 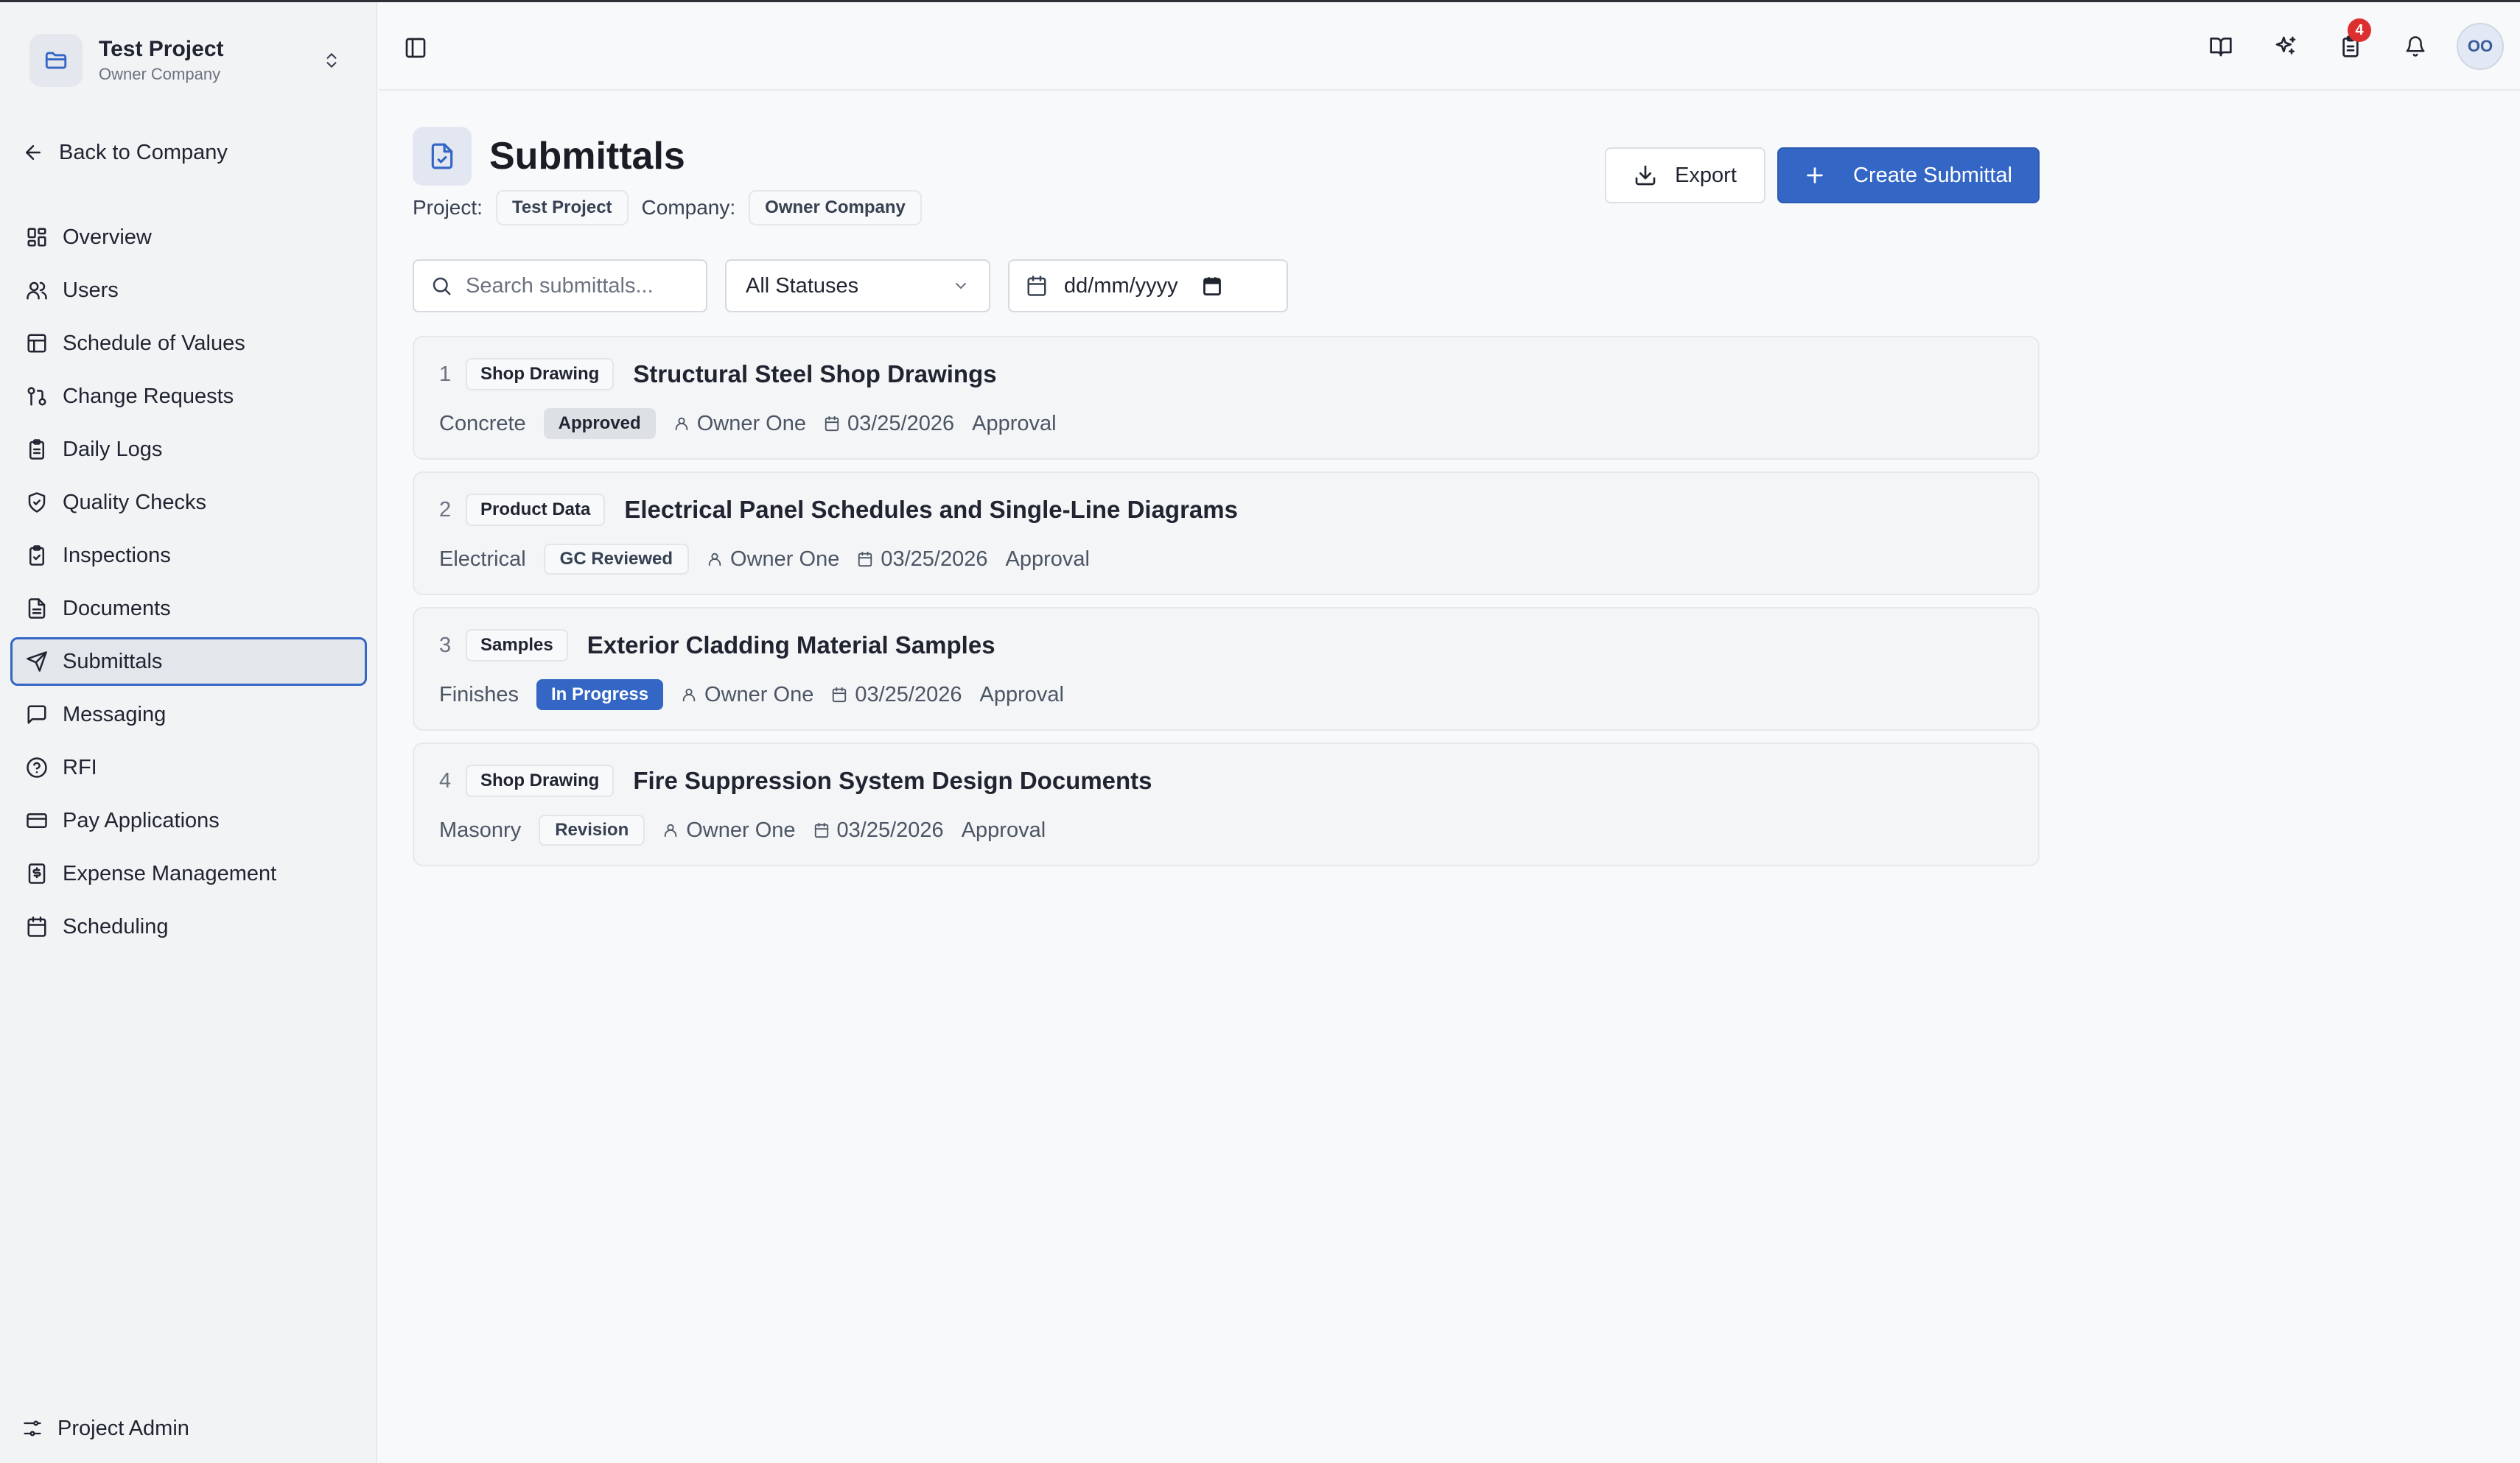 What do you see at coordinates (188, 555) in the screenshot?
I see `sidebar-item-inspections: Inspections` at bounding box center [188, 555].